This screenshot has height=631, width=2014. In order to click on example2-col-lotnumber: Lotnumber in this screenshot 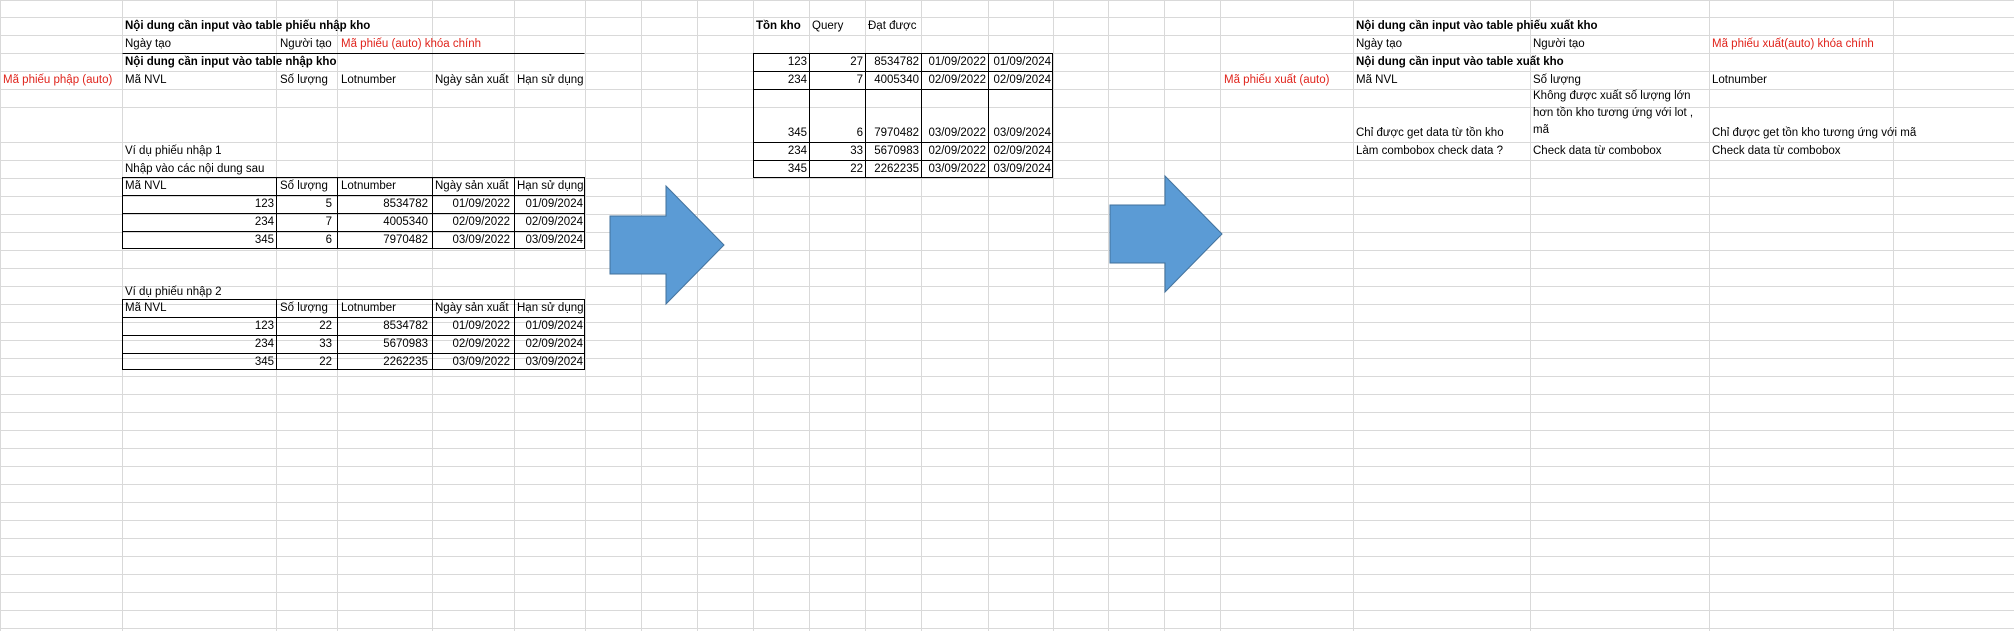, I will do `click(368, 308)`.